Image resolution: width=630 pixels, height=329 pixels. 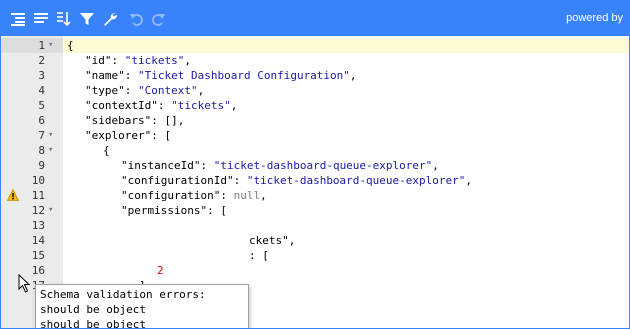 What do you see at coordinates (123, 294) in the screenshot?
I see `tooltip-title: Schema validation errors:` at bounding box center [123, 294].